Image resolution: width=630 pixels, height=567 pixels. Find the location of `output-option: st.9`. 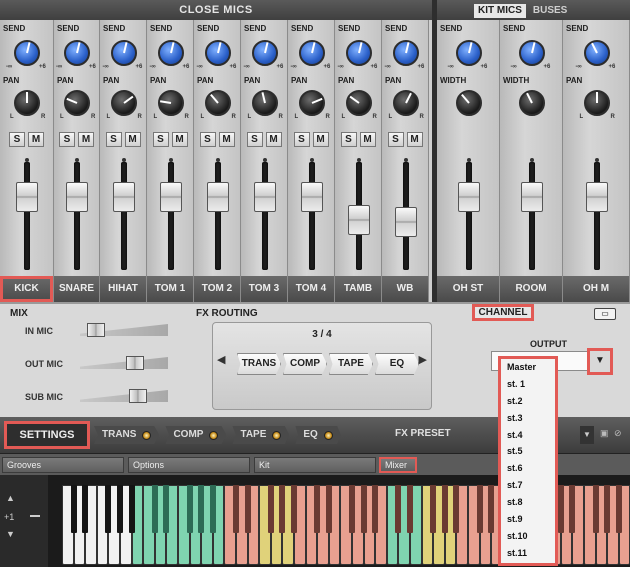

output-option: st.9 is located at coordinates (528, 519).